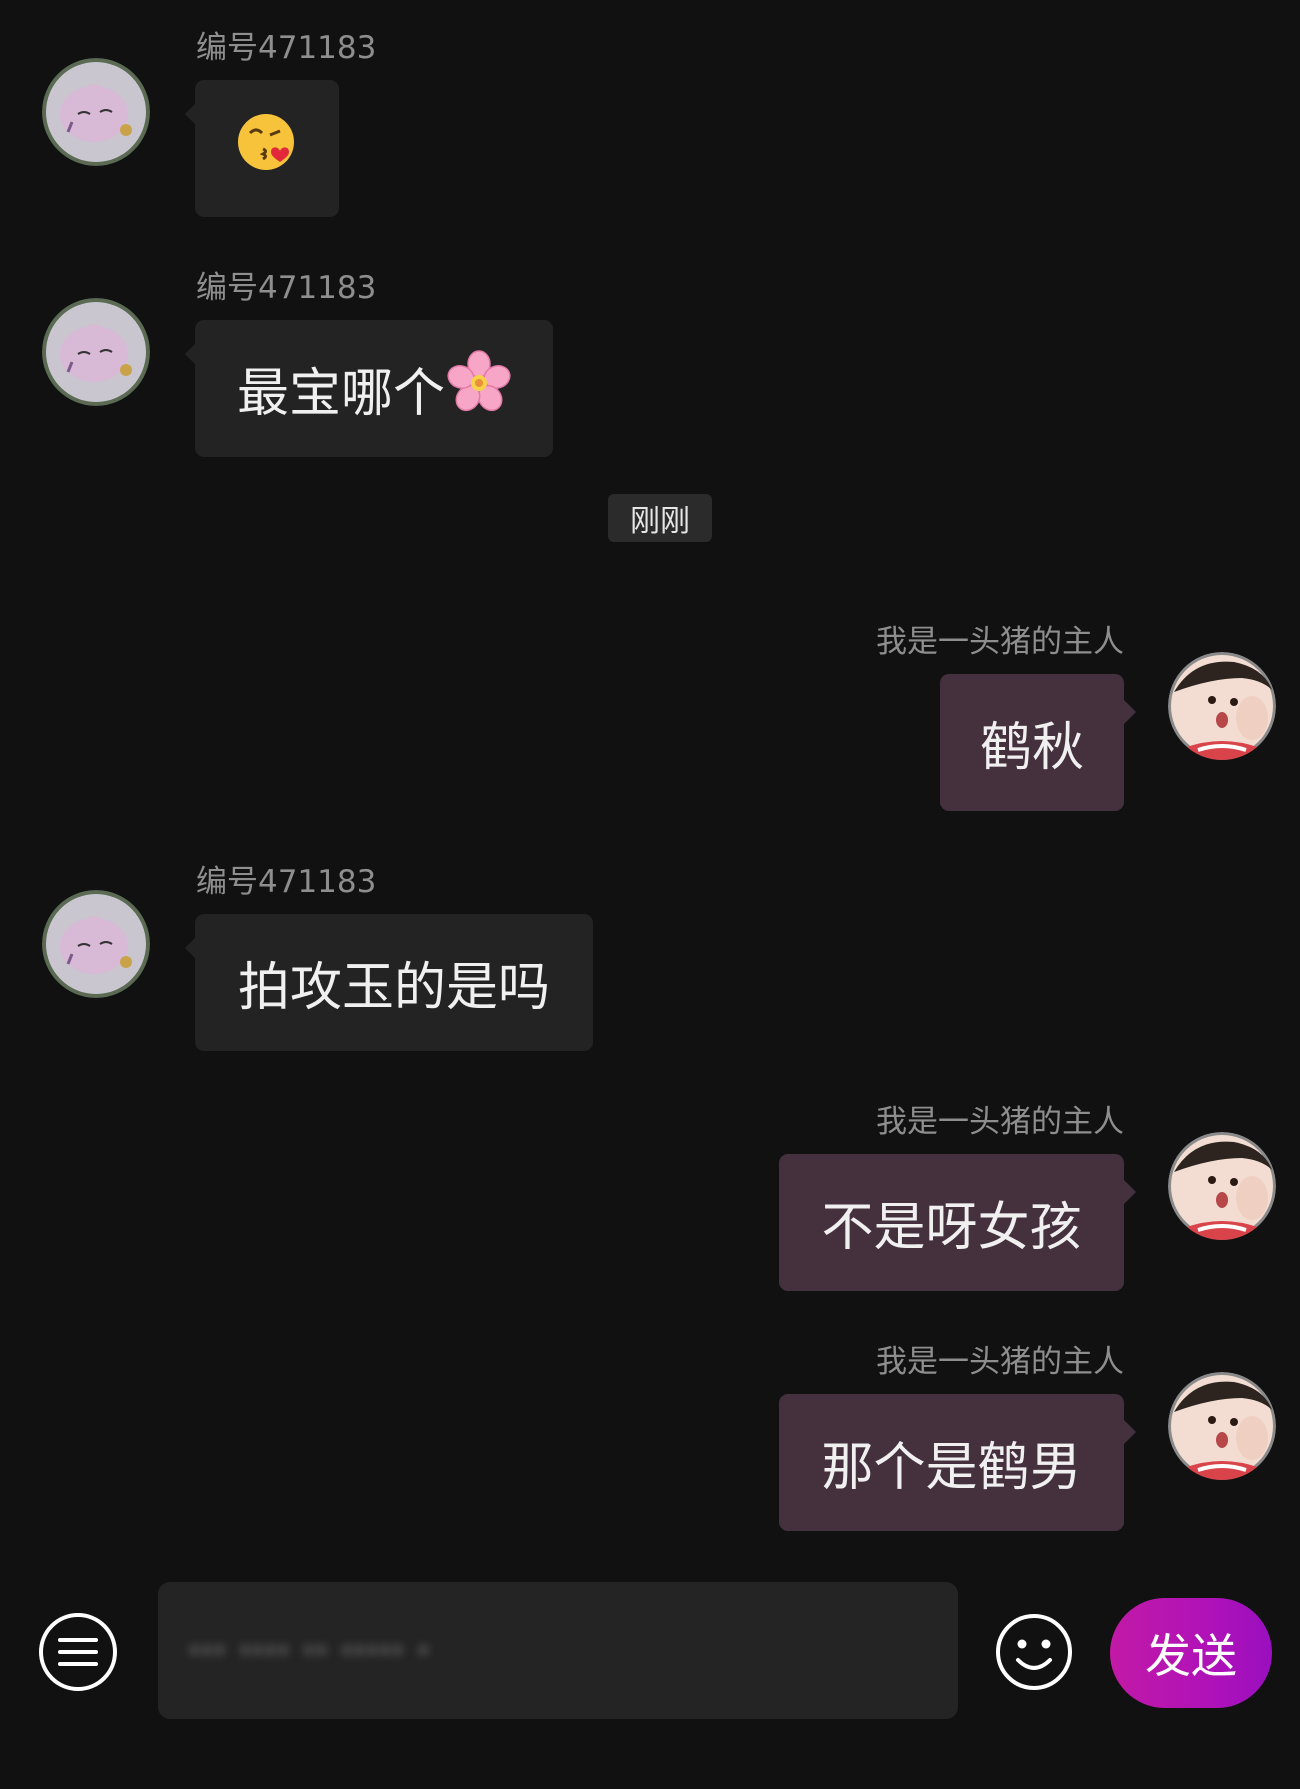 Image resolution: width=1300 pixels, height=1789 pixels. I want to click on menu-button, so click(78, 1652).